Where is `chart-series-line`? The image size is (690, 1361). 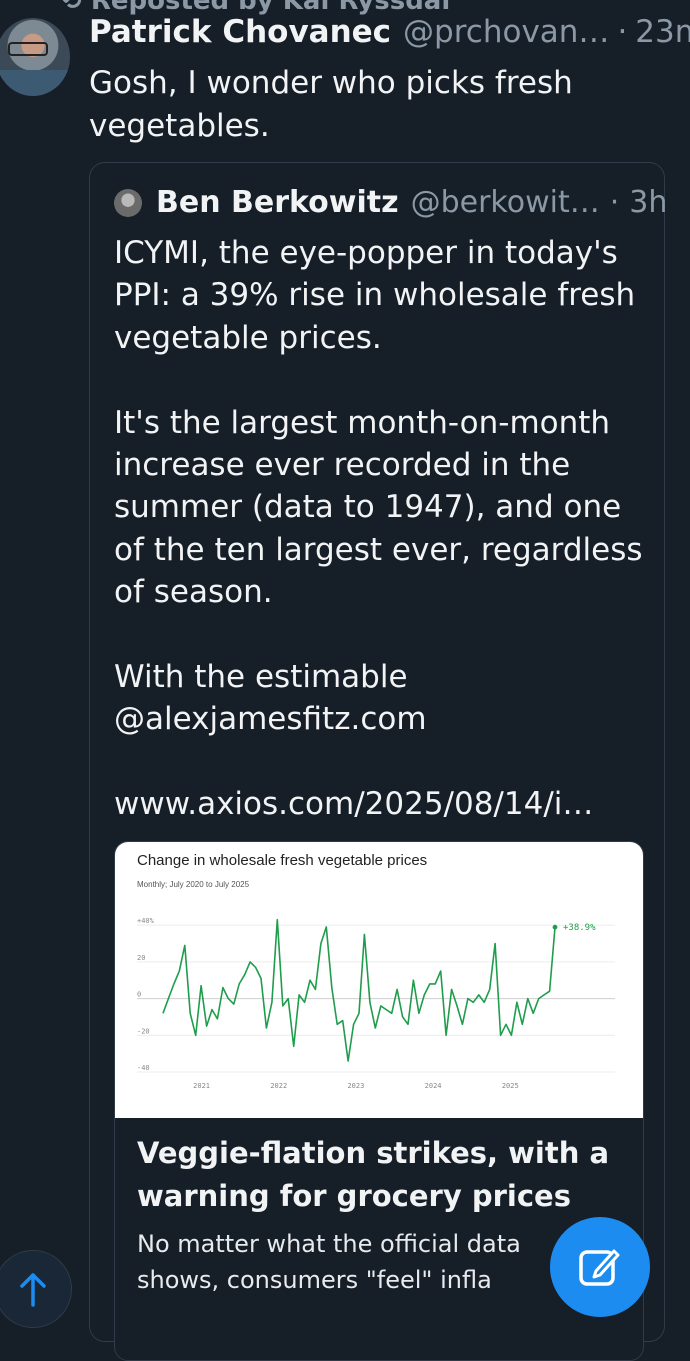
chart-series-line is located at coordinates (359, 990).